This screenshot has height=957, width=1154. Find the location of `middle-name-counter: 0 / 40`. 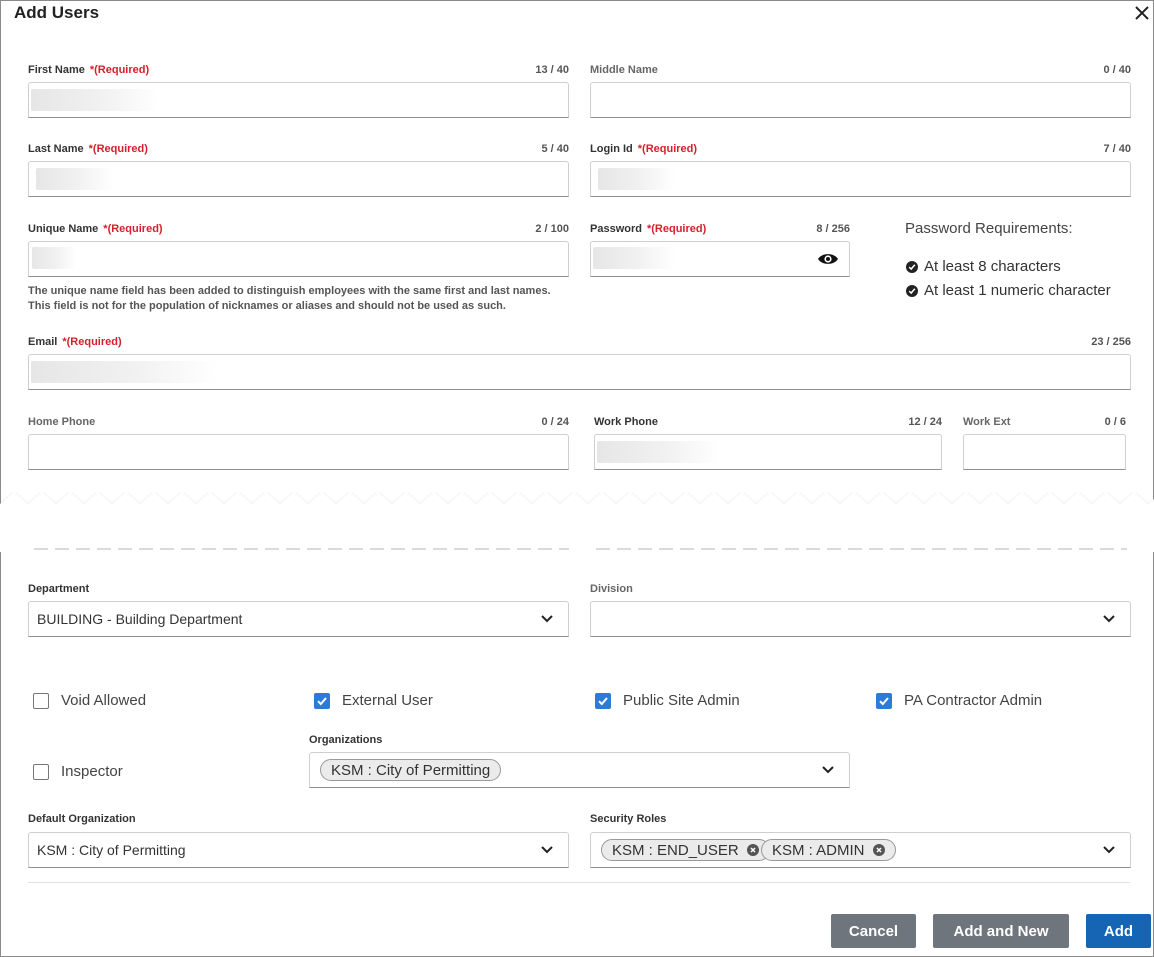

middle-name-counter: 0 / 40 is located at coordinates (1117, 70).